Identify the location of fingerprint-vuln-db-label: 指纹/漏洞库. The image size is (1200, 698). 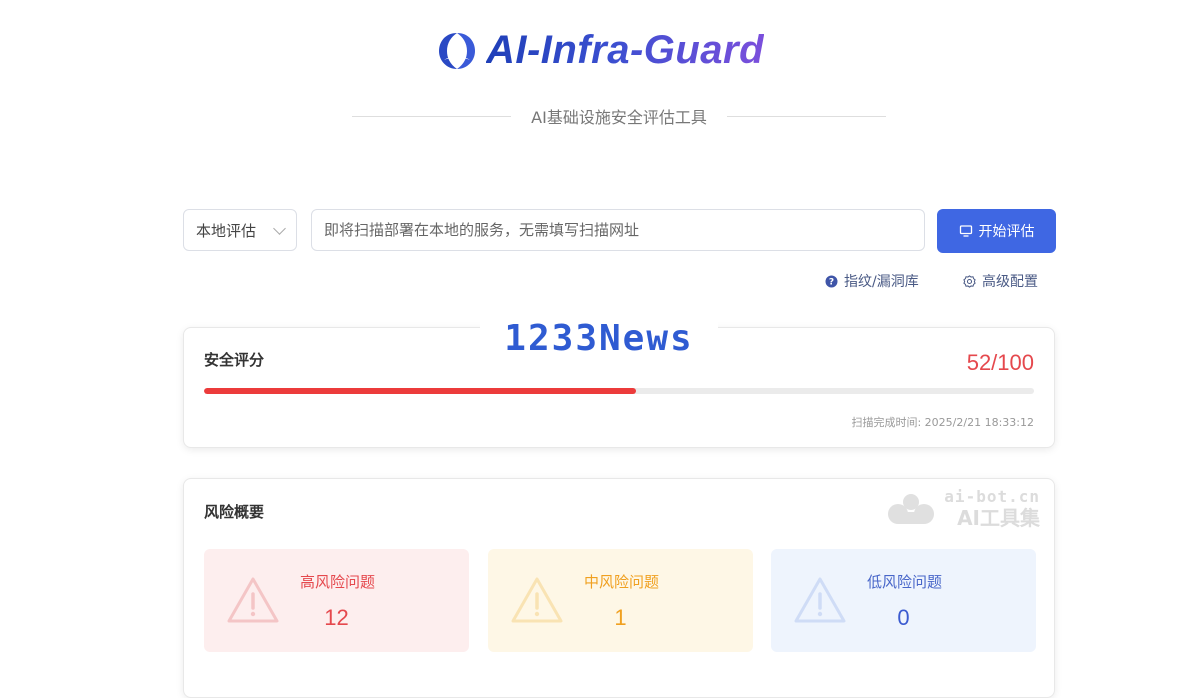
(881, 282).